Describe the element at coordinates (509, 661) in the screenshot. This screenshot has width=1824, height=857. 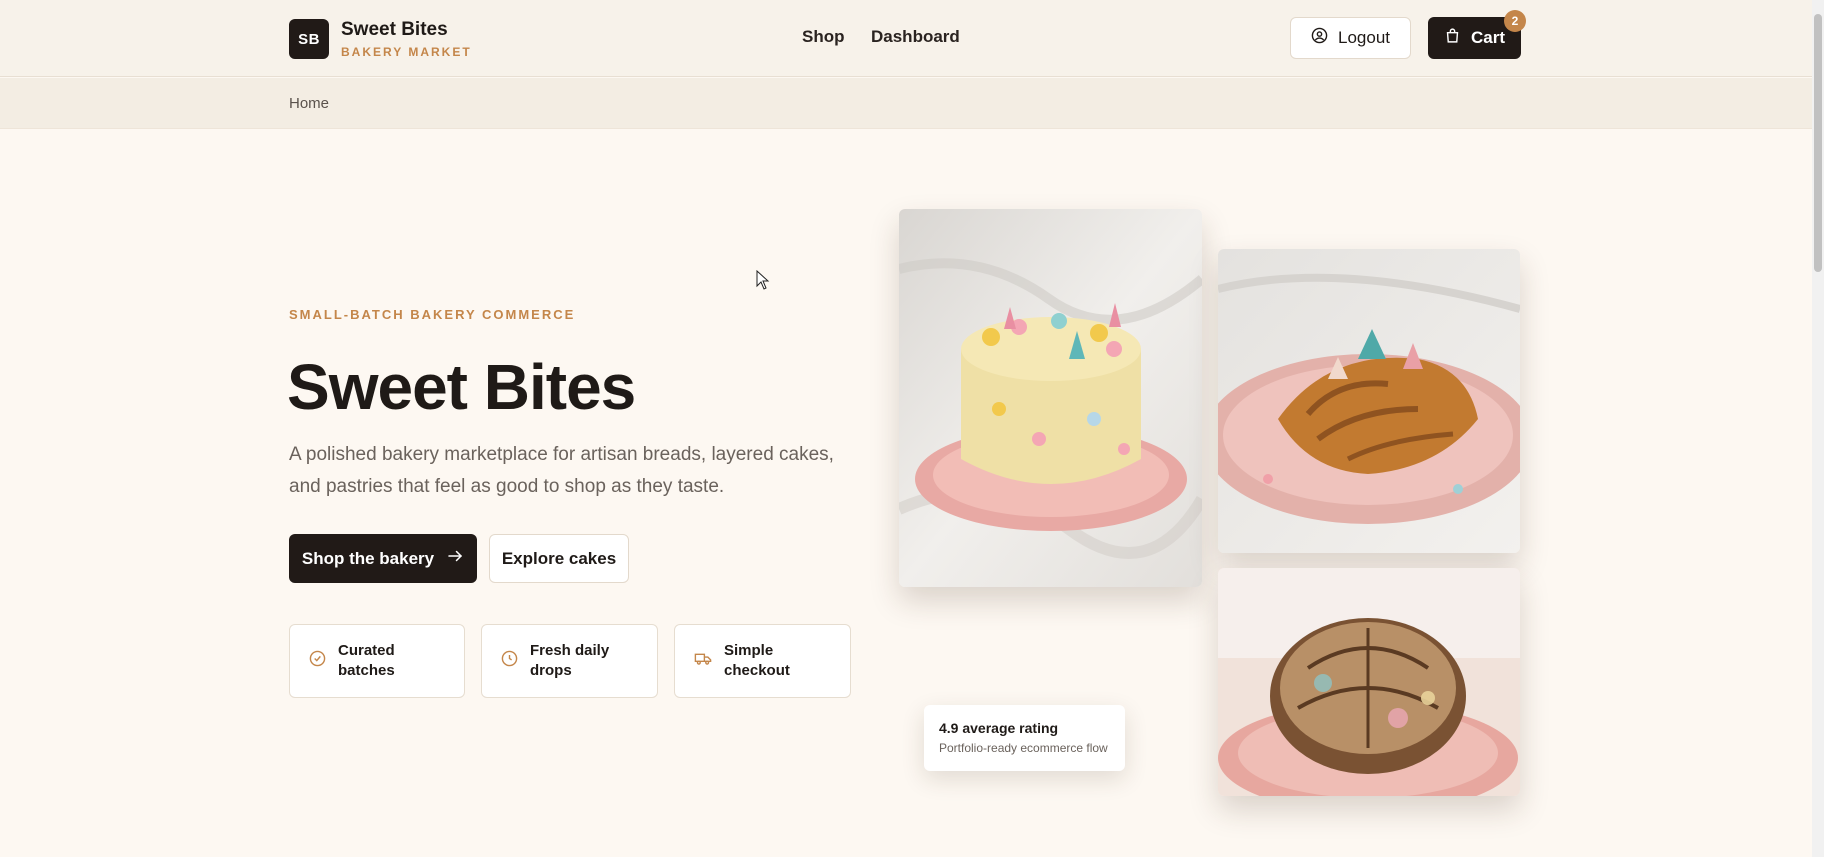
I see `clock-icon` at that location.